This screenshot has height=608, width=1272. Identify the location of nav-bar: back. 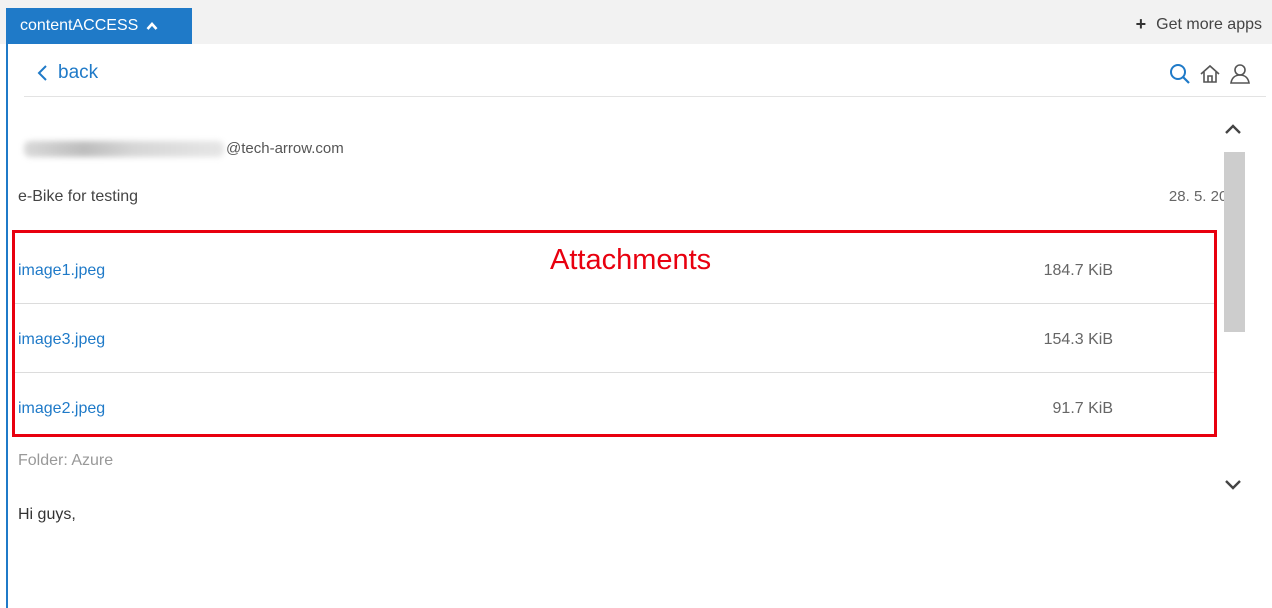
(645, 75).